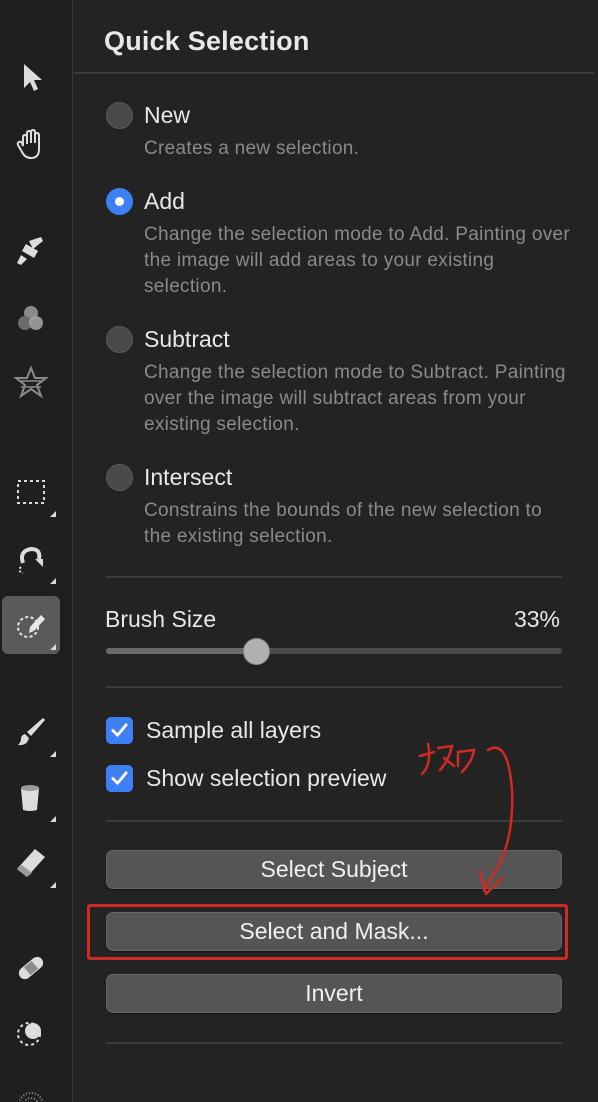 The image size is (598, 1102). I want to click on show-selection-preview-label: Show selection preview, so click(266, 778).